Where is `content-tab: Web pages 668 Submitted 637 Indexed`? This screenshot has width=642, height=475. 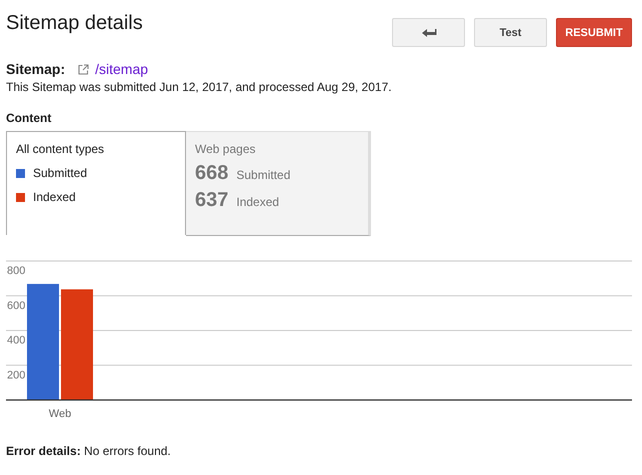
content-tab: Web pages 668 Submitted 637 Indexed is located at coordinates (278, 183).